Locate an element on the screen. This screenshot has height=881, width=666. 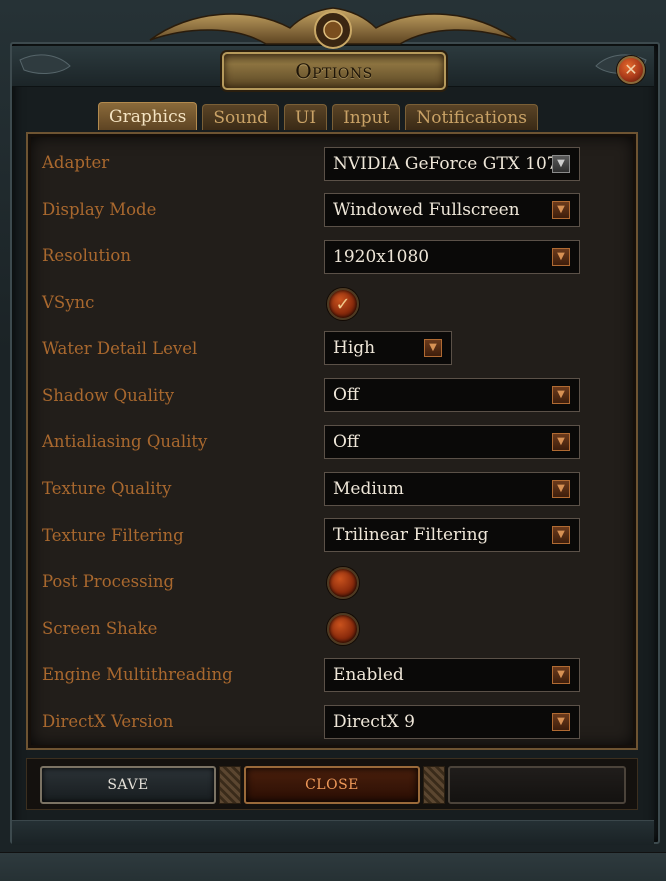
save-button: SAVE is located at coordinates (128, 785).